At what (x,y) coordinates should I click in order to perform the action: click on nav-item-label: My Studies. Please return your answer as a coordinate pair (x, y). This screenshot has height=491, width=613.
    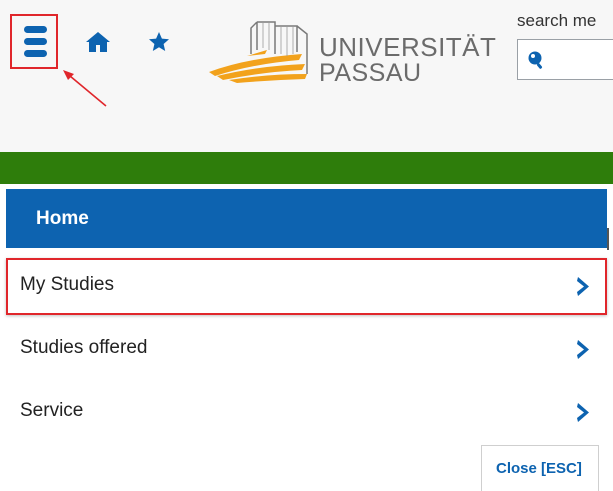
    Looking at the image, I should click on (67, 284).